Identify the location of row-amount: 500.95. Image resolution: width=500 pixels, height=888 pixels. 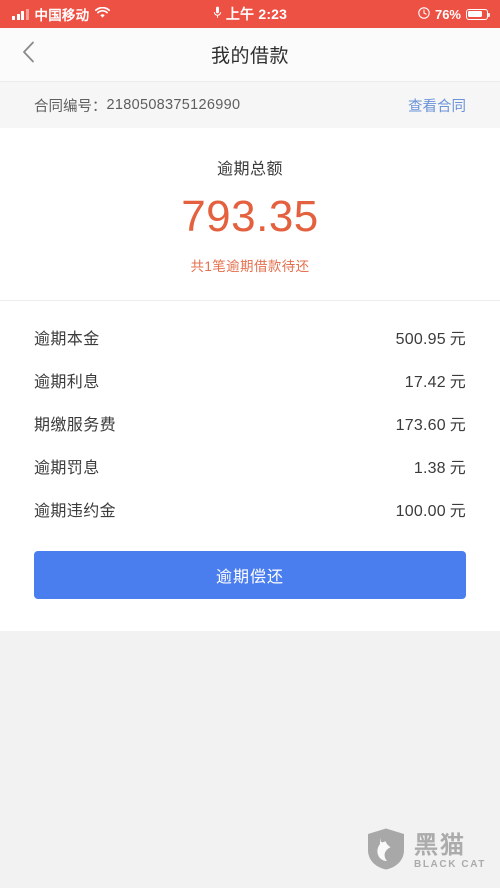
(420, 339).